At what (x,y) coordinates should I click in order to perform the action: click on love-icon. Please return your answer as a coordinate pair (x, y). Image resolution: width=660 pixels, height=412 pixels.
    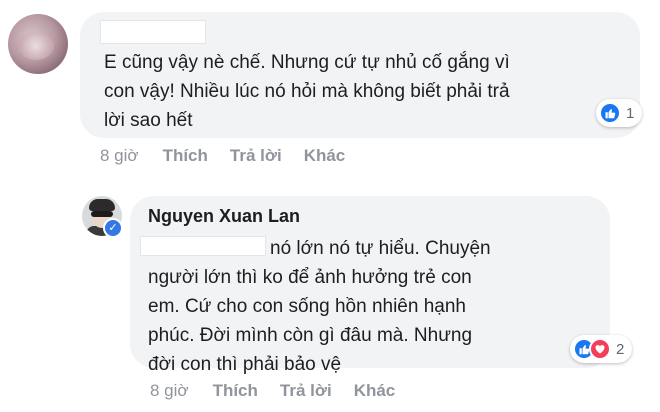
    Looking at the image, I should click on (600, 349).